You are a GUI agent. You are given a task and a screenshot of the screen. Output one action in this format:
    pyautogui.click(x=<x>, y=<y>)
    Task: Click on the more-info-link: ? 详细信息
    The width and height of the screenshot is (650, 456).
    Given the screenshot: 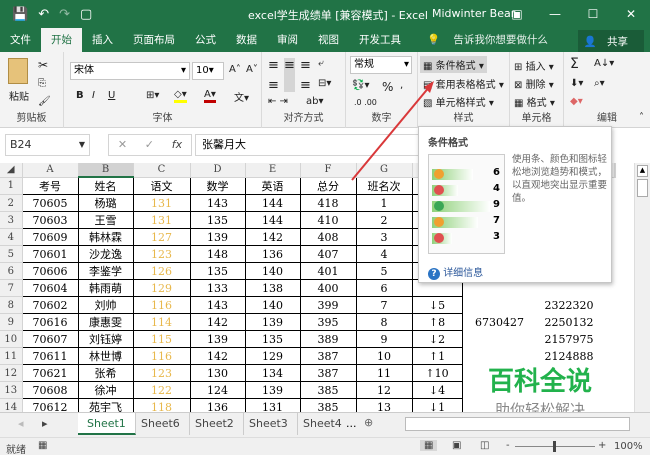 What is the action you would take?
    pyautogui.click(x=455, y=272)
    